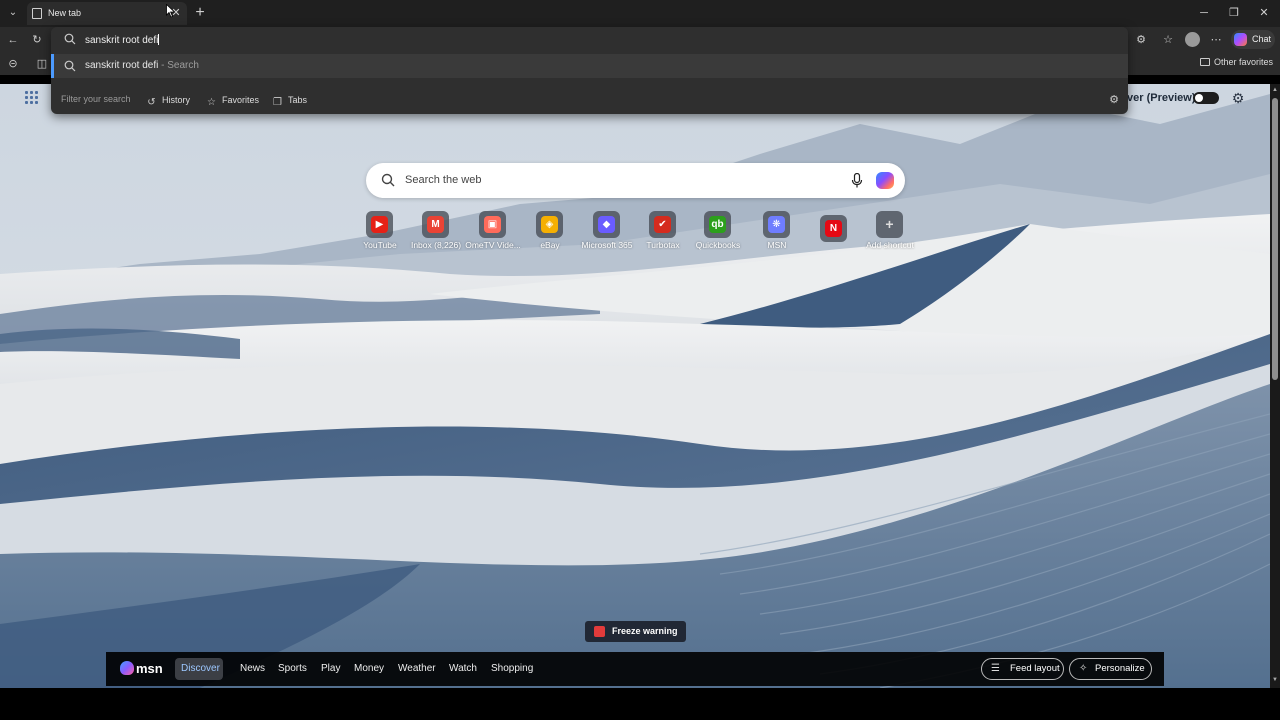  Describe the element at coordinates (32, 98) in the screenshot. I see `apps-grid-icon` at that location.